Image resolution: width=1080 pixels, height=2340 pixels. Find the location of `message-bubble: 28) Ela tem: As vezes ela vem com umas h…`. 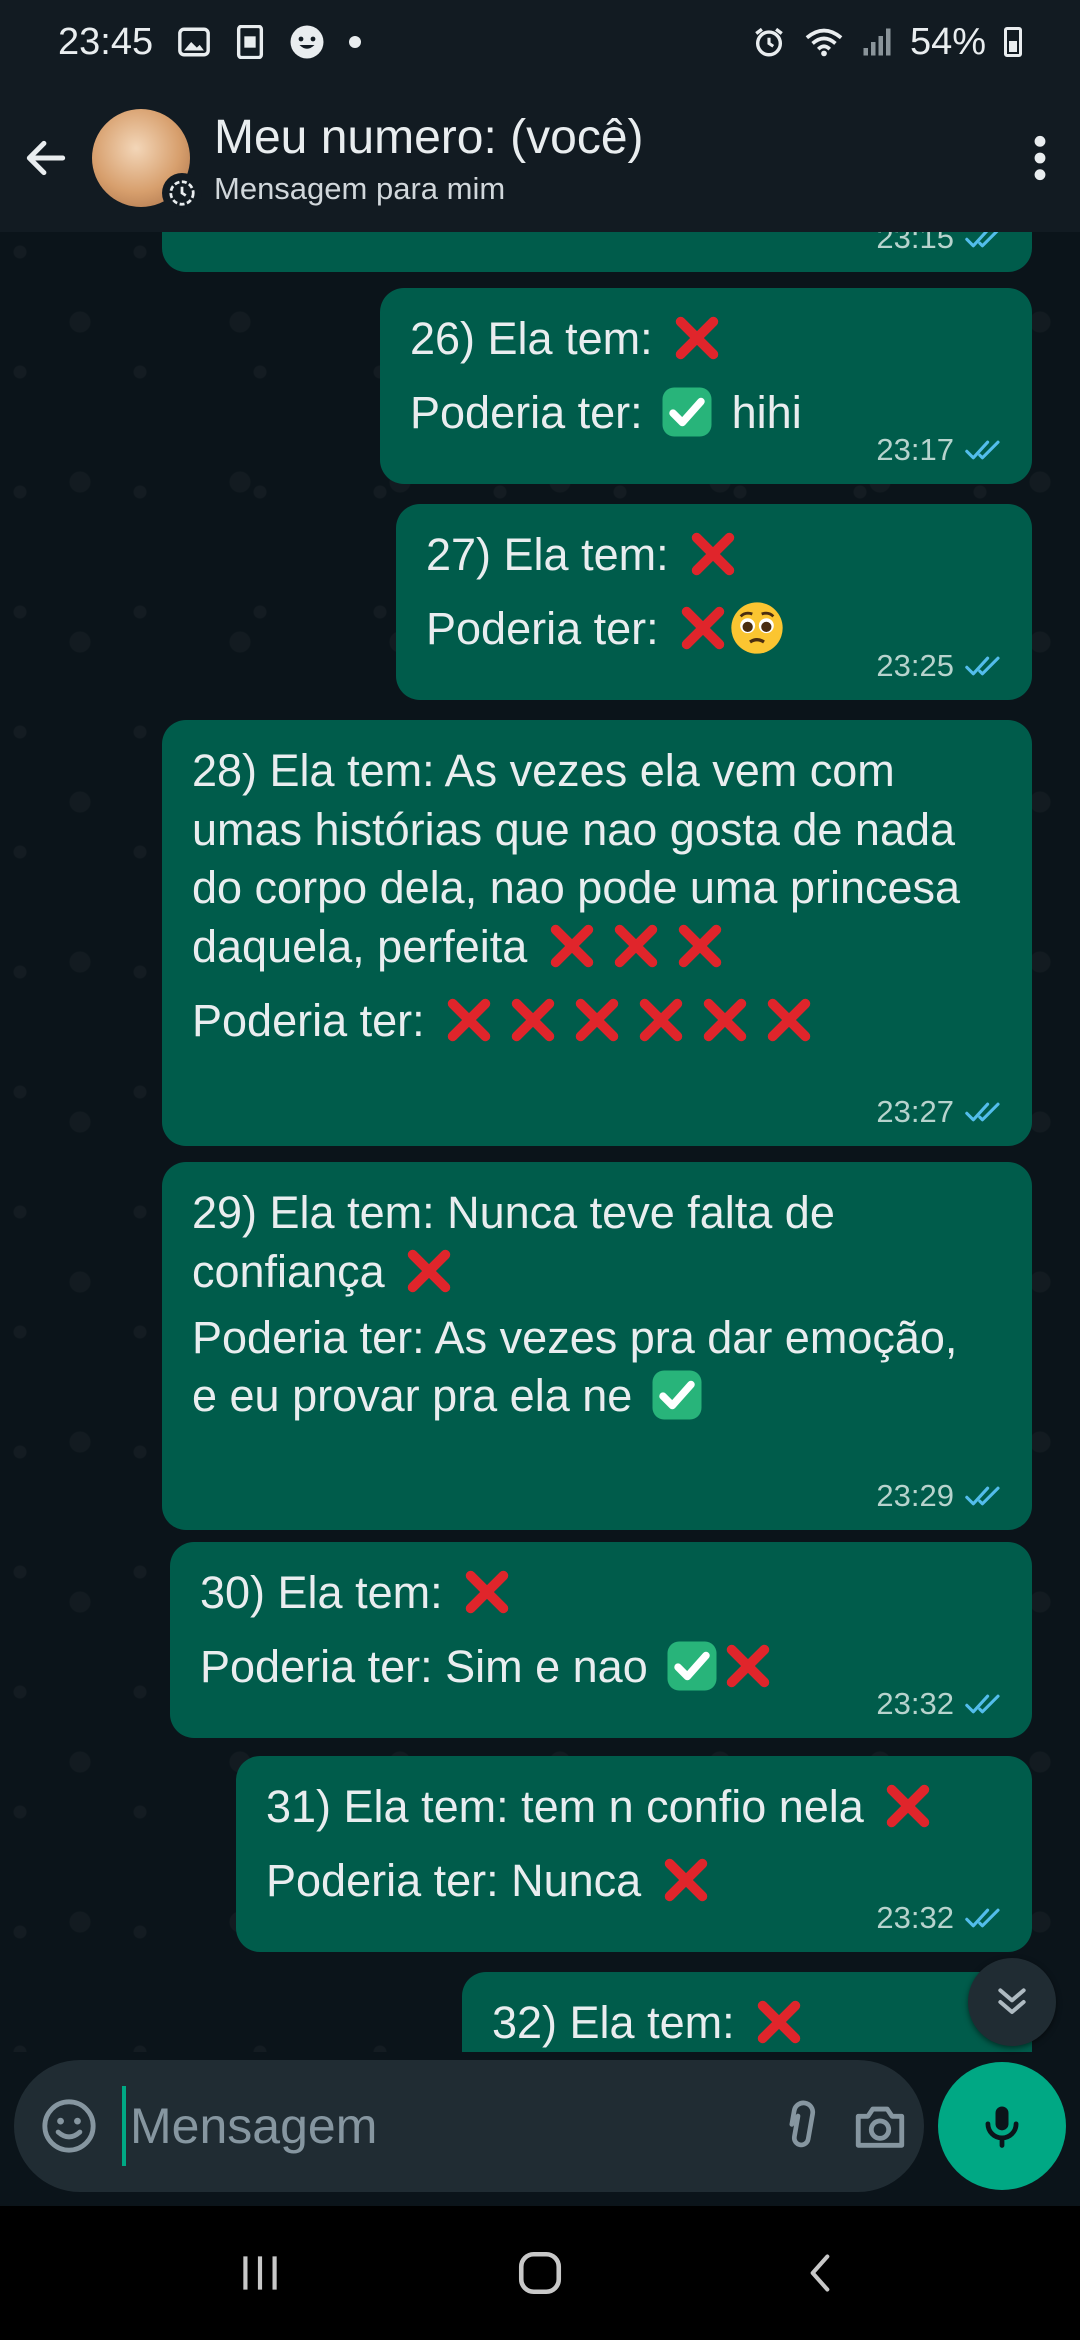

message-bubble: 28) Ela tem: As vezes ela vem com umas h… is located at coordinates (597, 933).